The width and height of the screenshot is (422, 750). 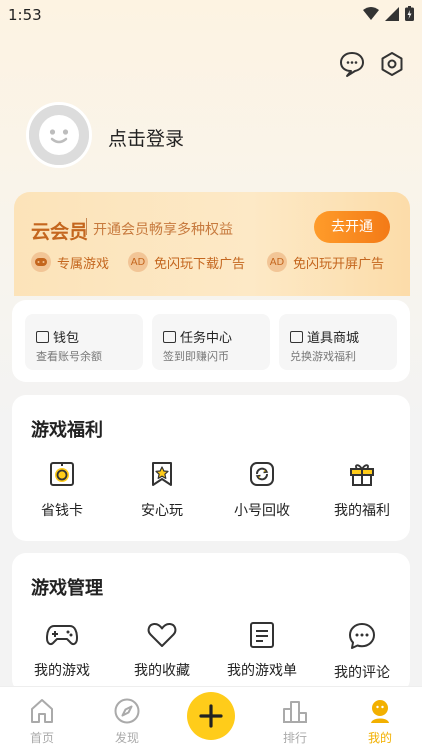 I want to click on vip-perk-label: 免闪玩下载广告, so click(x=200, y=264).